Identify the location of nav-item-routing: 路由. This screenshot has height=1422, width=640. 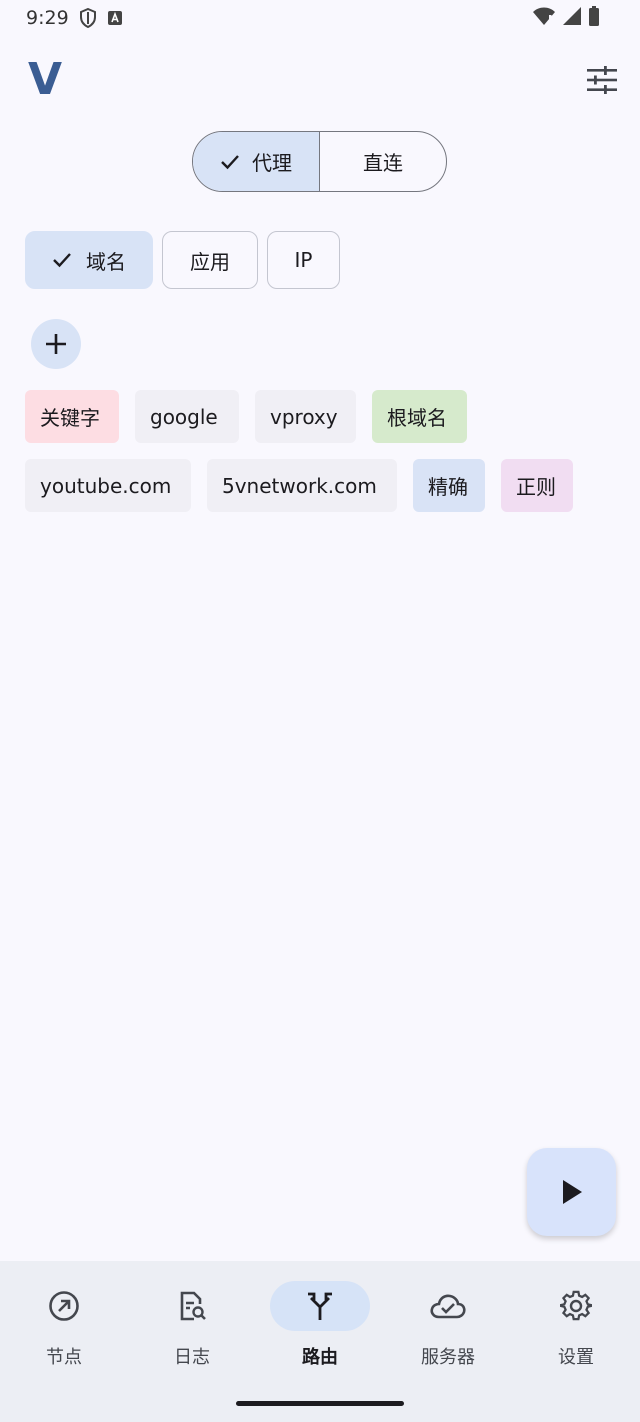
(320, 1331).